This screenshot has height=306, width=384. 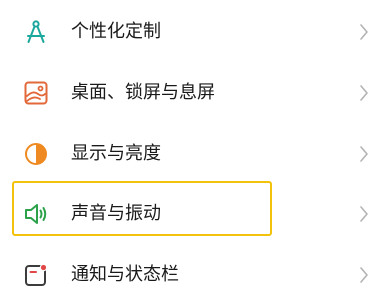 What do you see at coordinates (36, 275) in the screenshot?
I see `notification-icon` at bounding box center [36, 275].